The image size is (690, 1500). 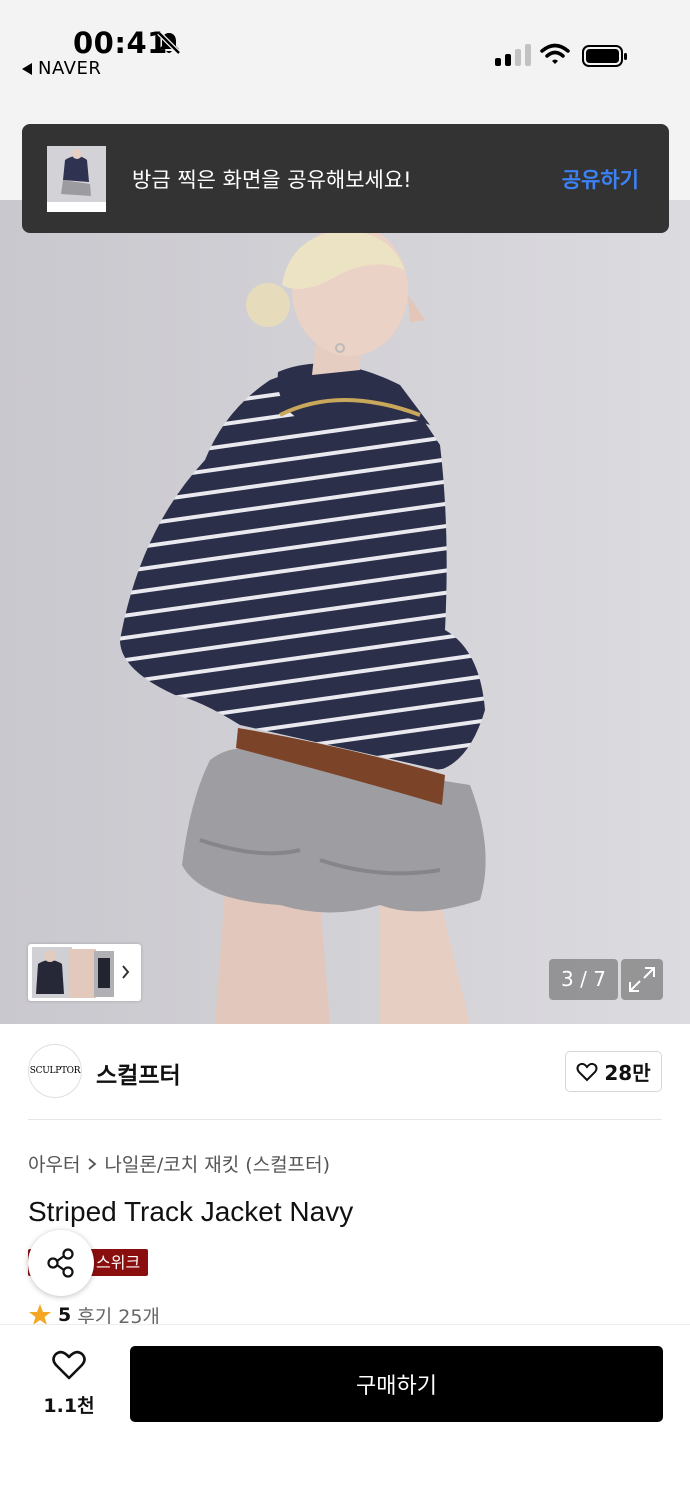 I want to click on brand-like-button: 28만, so click(x=613, y=1071).